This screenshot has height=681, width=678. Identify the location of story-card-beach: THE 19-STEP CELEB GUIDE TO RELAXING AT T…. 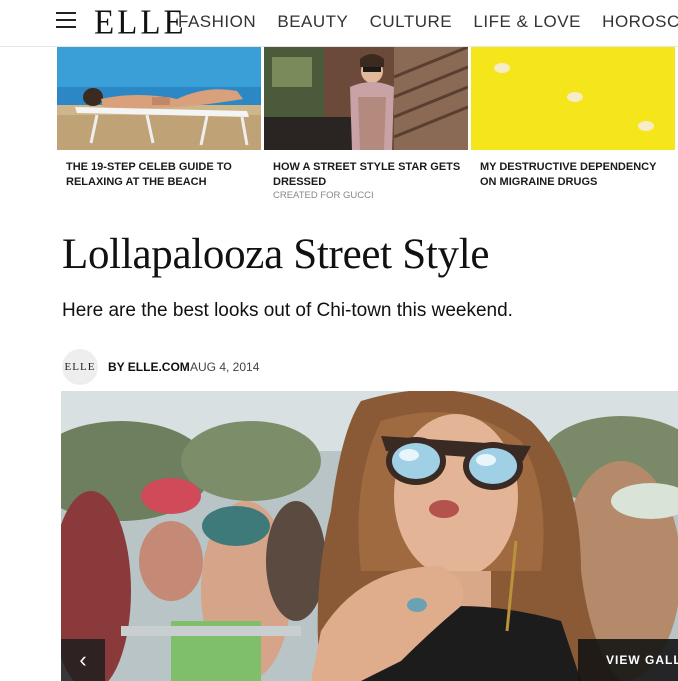
(159, 118).